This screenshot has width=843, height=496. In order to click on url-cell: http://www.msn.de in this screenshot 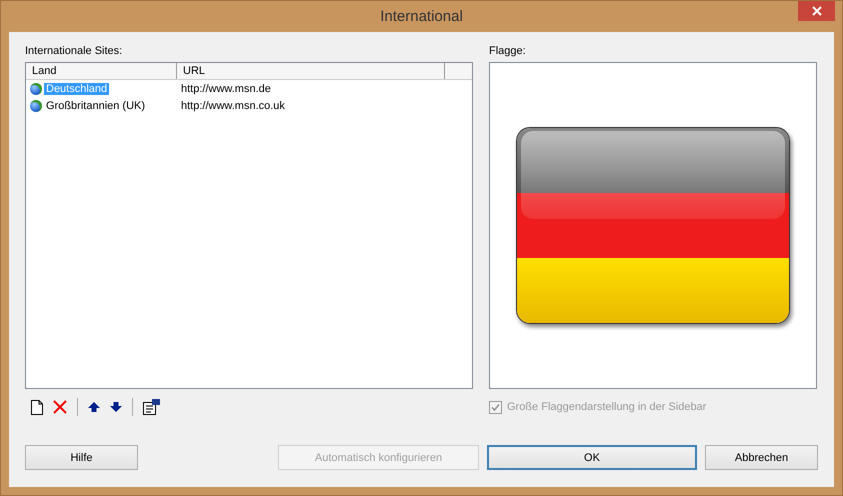, I will do `click(226, 88)`.